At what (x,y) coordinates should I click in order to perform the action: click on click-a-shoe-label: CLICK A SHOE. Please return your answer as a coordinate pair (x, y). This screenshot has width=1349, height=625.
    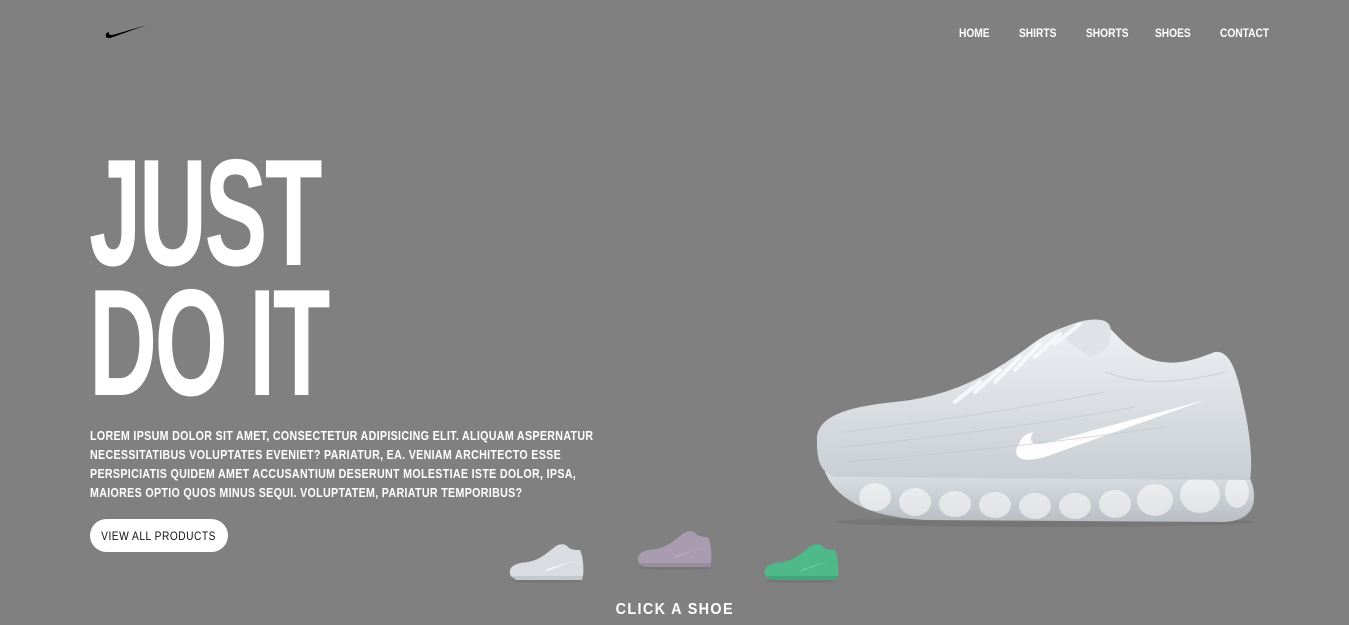
    Looking at the image, I should click on (674, 610).